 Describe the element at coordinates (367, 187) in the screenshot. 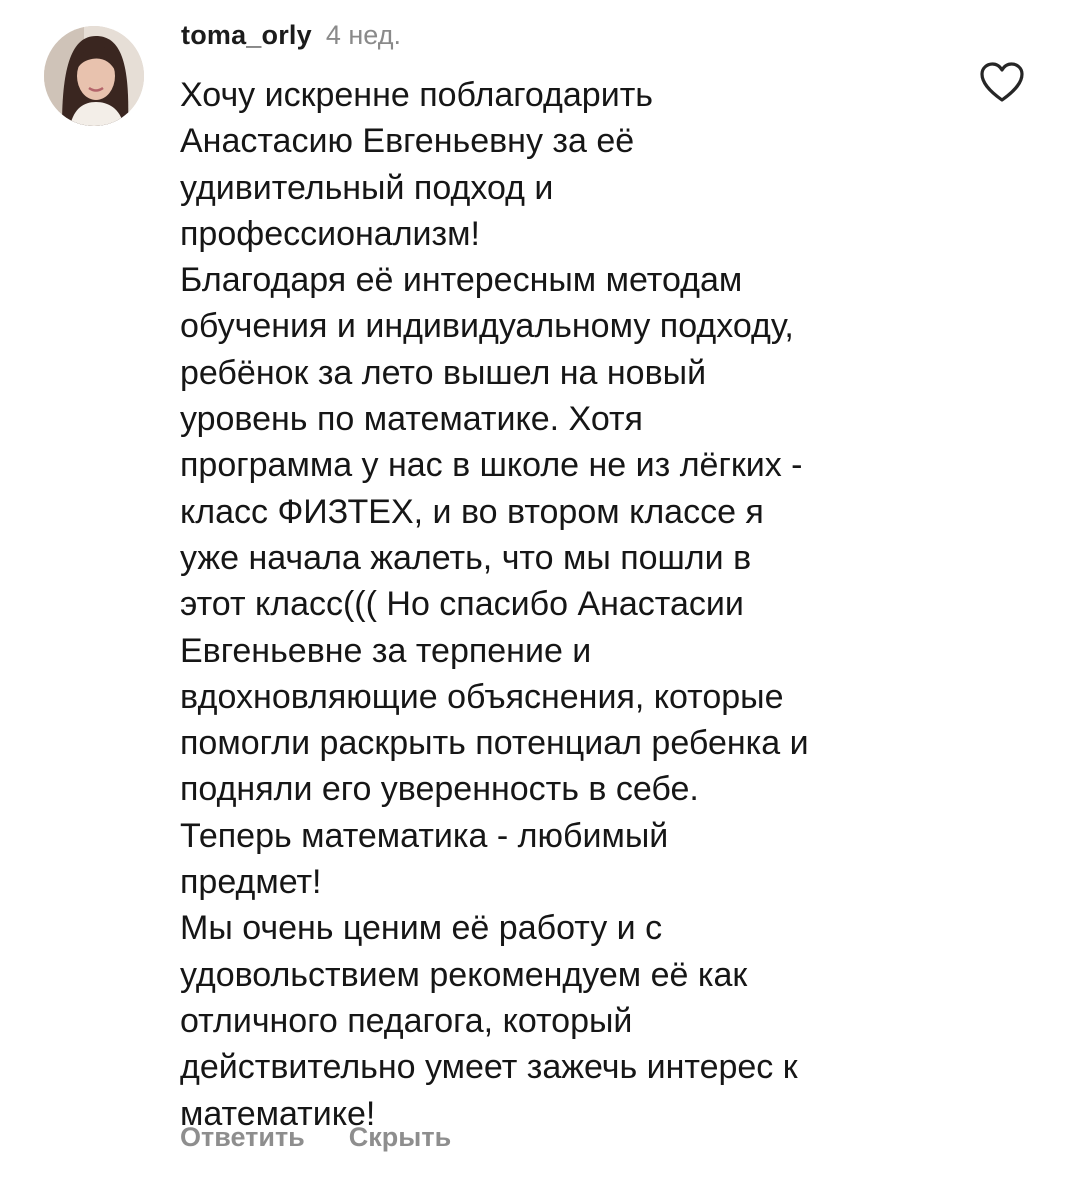

I see `comment-line: удивительный подход и` at that location.